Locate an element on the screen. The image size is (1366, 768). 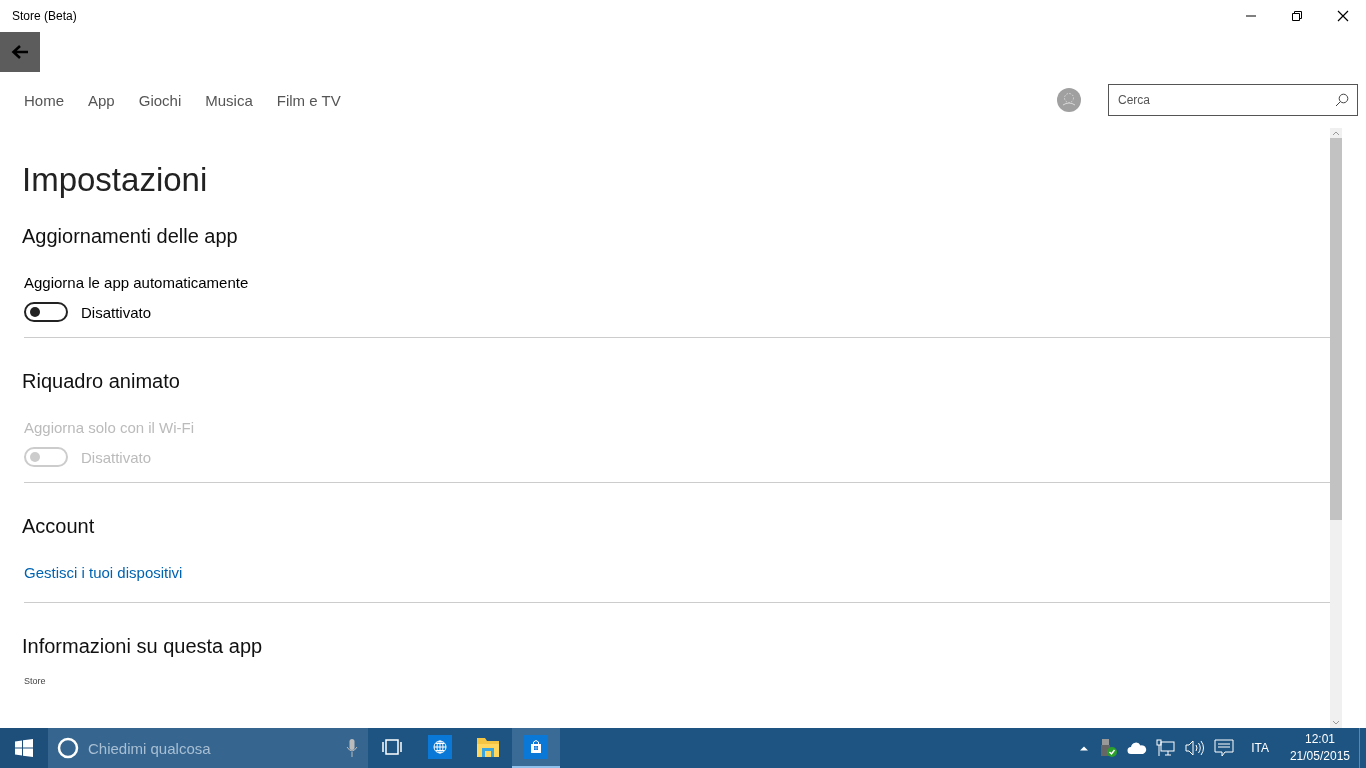
taskbar-app is located at coordinates (536, 748).